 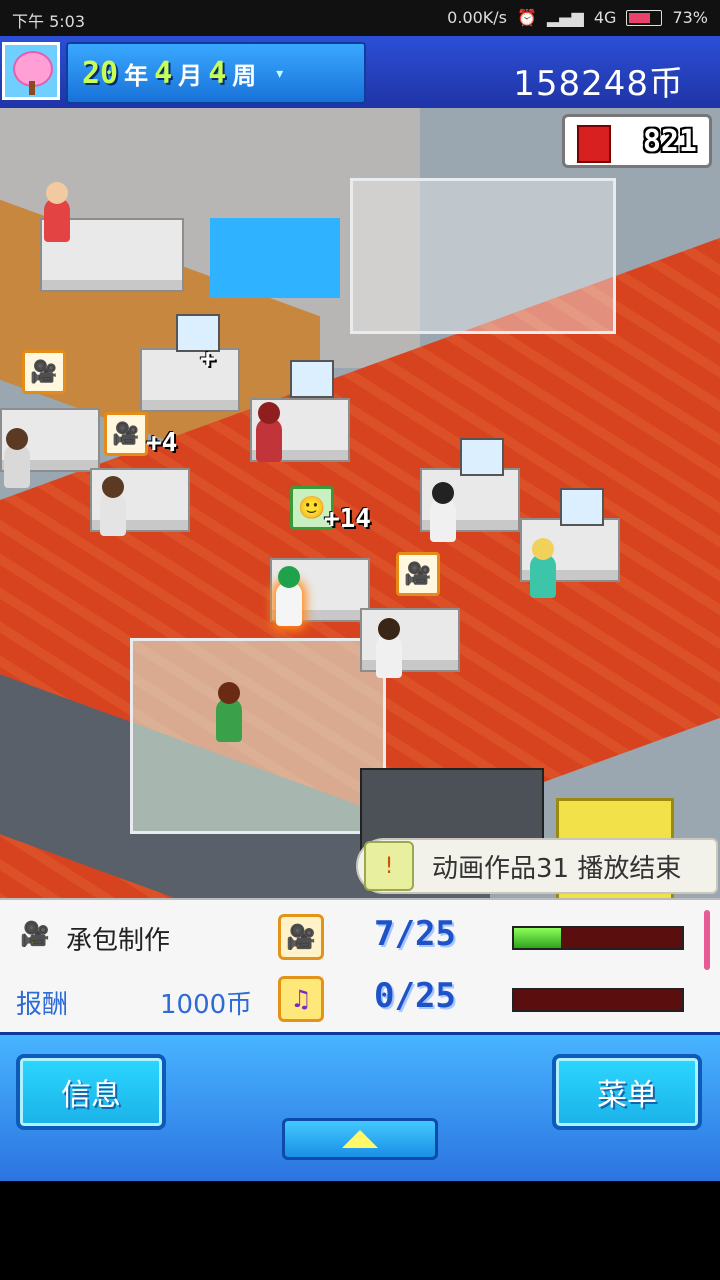 I want to click on month-value: 4, so click(x=163, y=73).